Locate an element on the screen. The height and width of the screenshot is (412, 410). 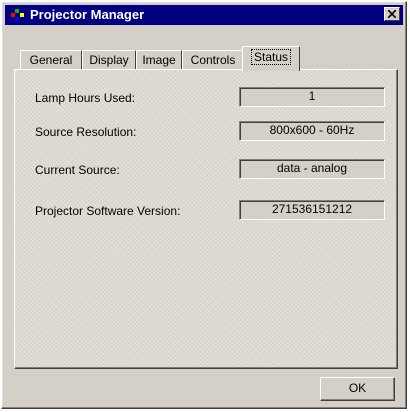
tab-controls: Controls is located at coordinates (213, 59).